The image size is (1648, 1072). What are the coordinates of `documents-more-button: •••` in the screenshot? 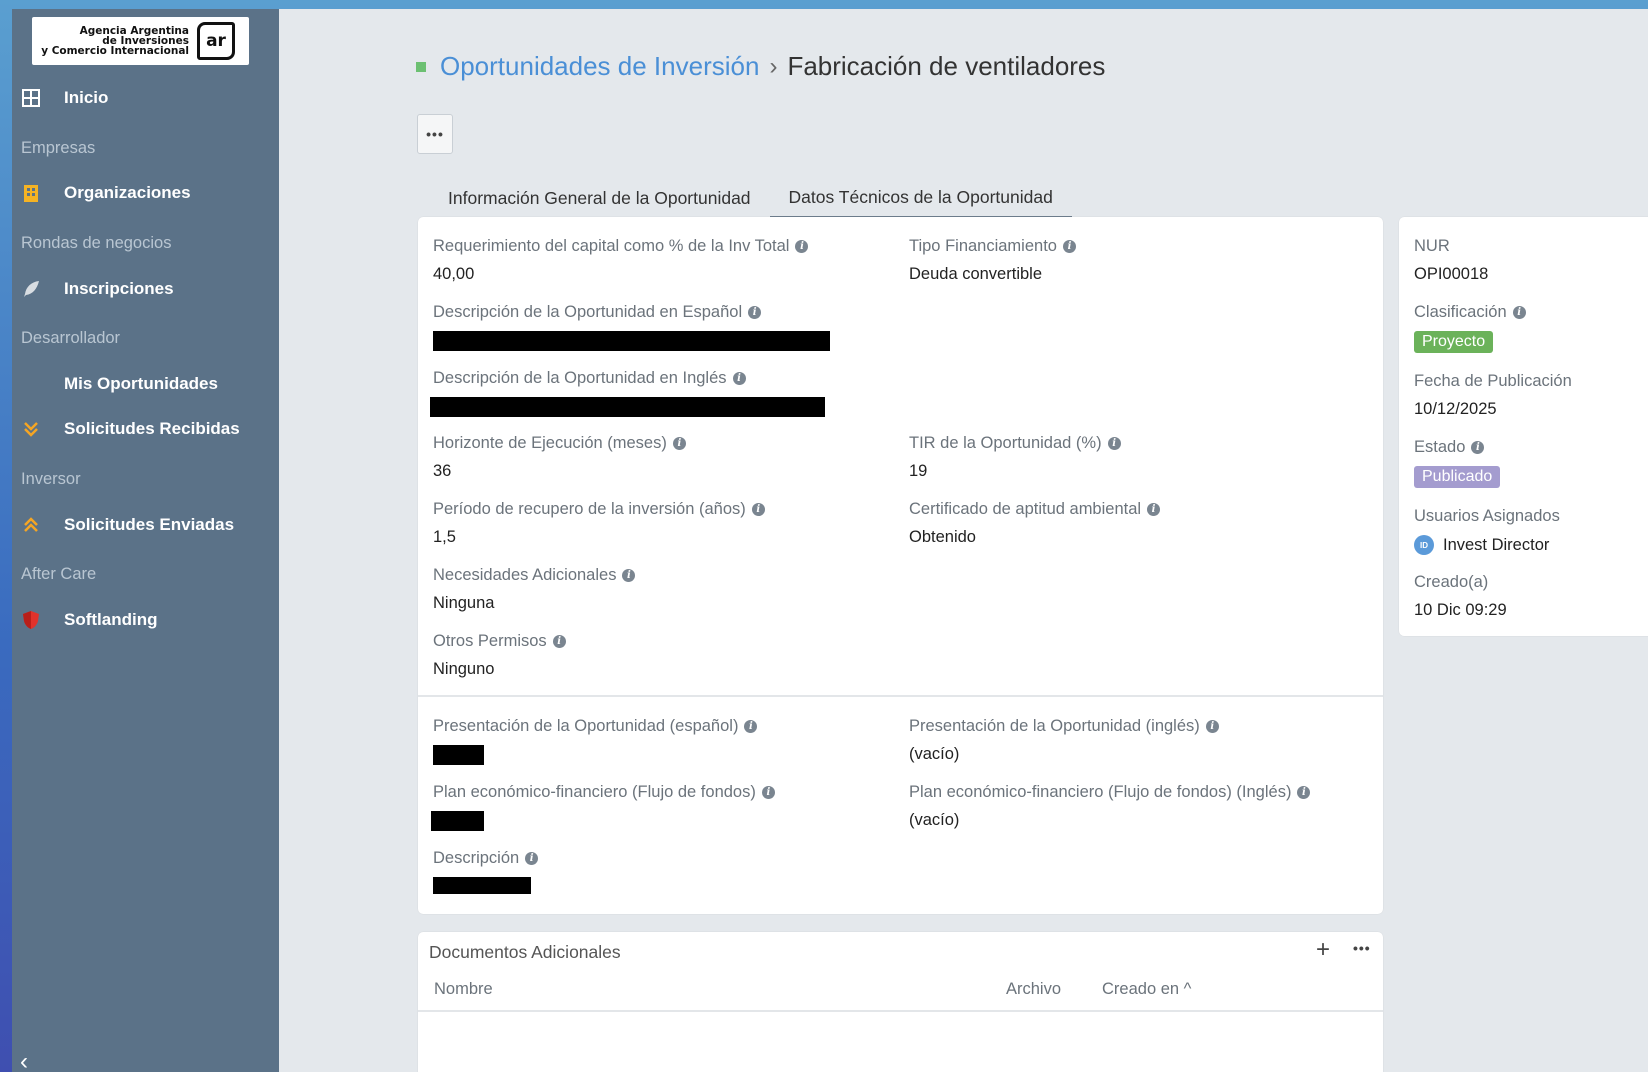 It's located at (1362, 948).